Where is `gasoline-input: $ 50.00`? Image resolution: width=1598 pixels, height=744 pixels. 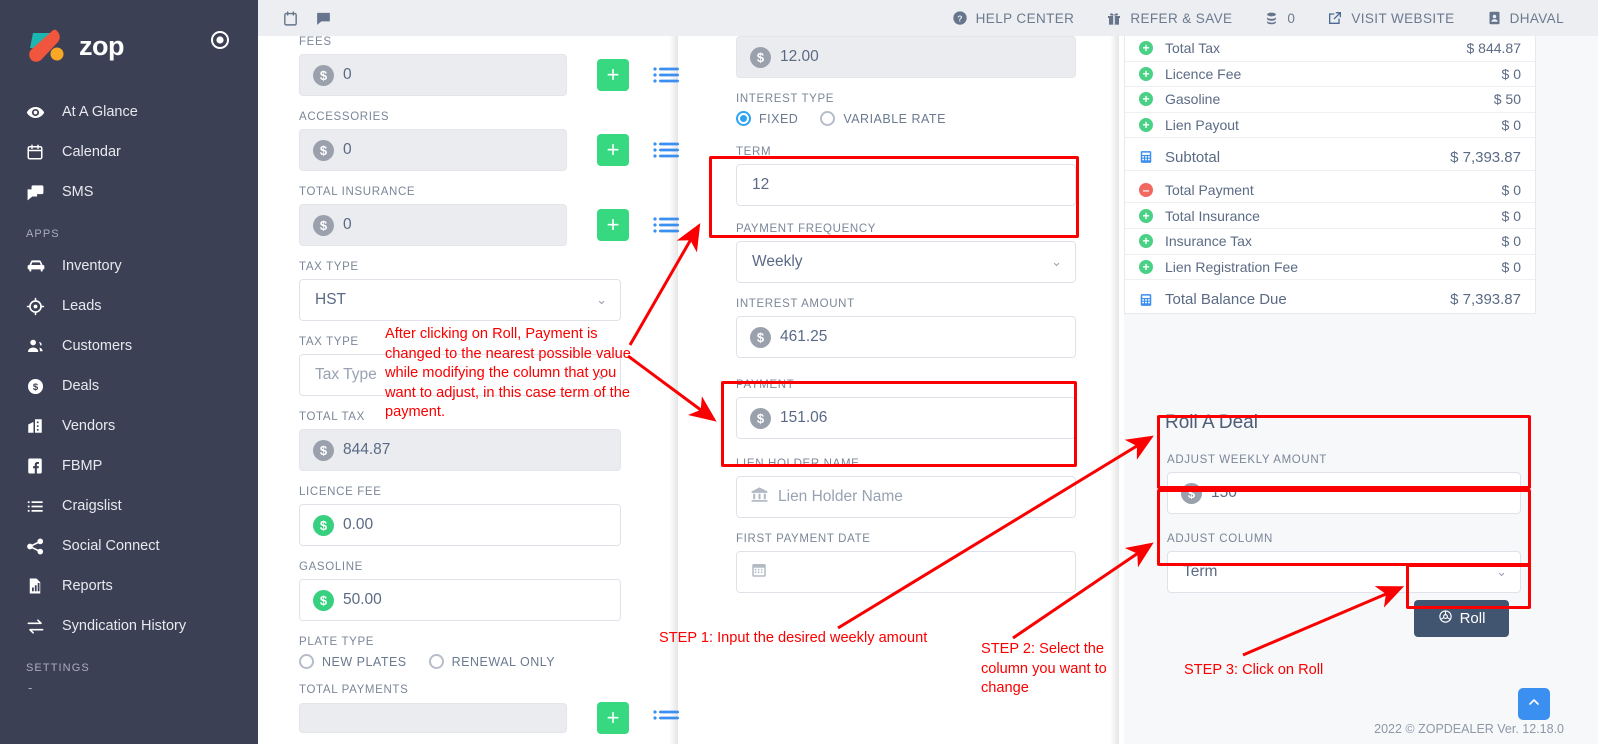
gasoline-input: $ 50.00 is located at coordinates (460, 600).